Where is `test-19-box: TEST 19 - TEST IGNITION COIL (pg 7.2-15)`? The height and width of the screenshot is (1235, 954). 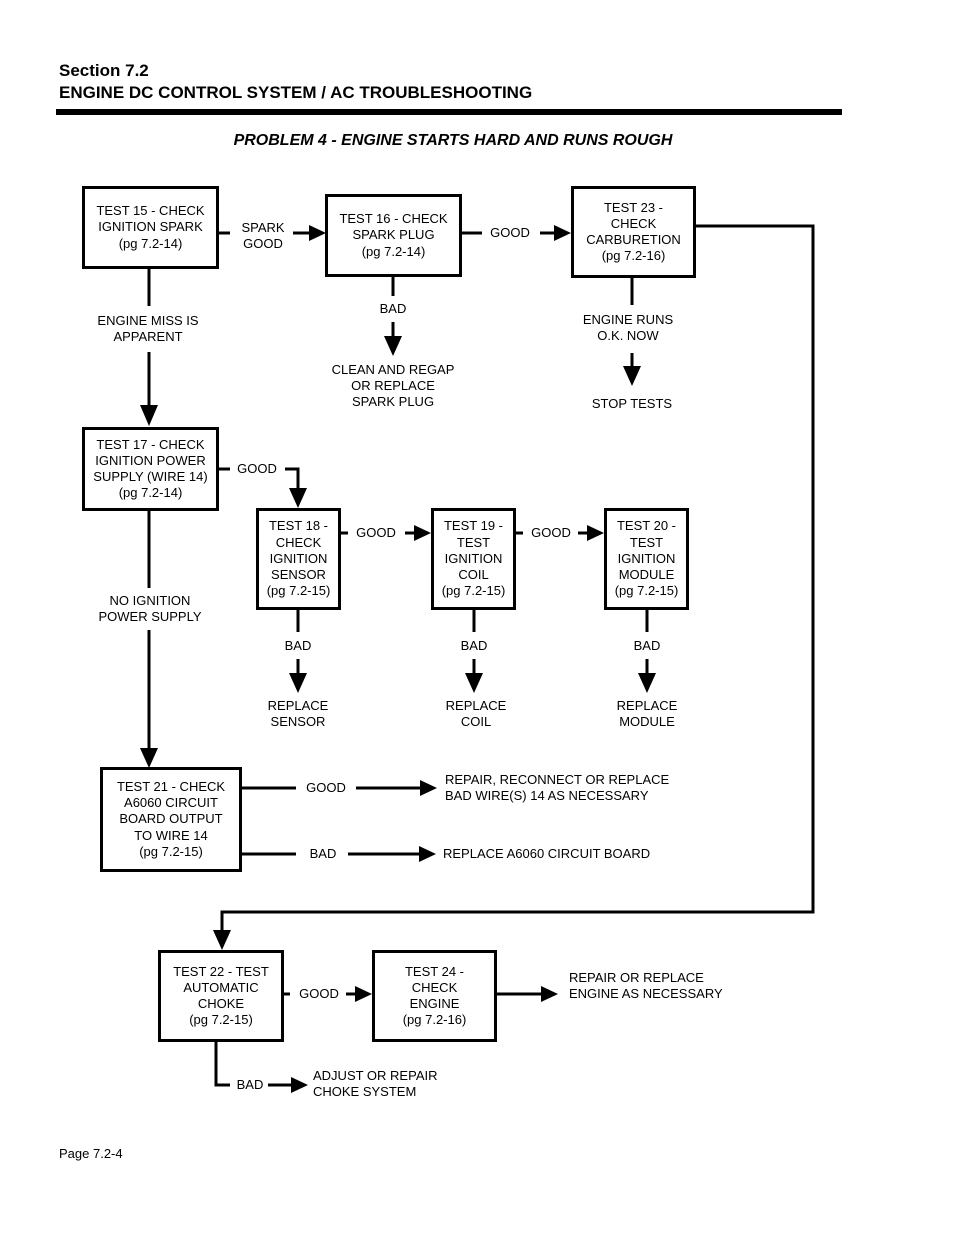 test-19-box: TEST 19 - TEST IGNITION COIL (pg 7.2-15) is located at coordinates (473, 559).